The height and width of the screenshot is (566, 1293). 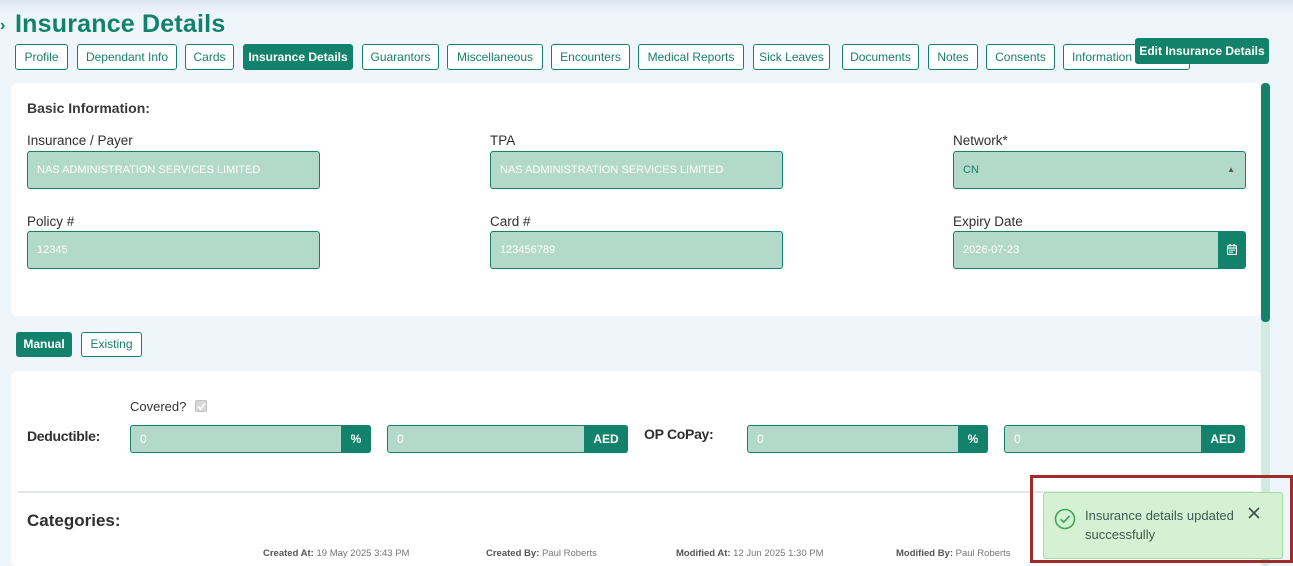 What do you see at coordinates (120, 24) in the screenshot?
I see `page-title: Insurance Details` at bounding box center [120, 24].